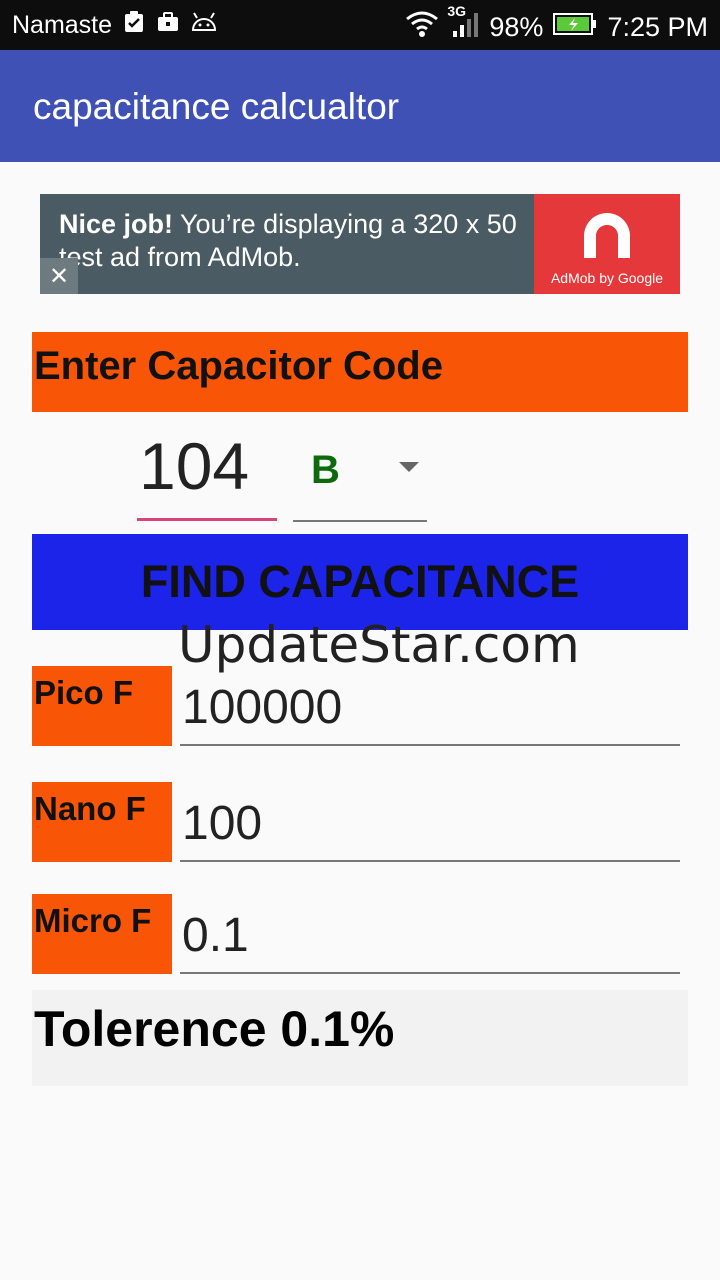  I want to click on dropdown-arrow-icon, so click(409, 467).